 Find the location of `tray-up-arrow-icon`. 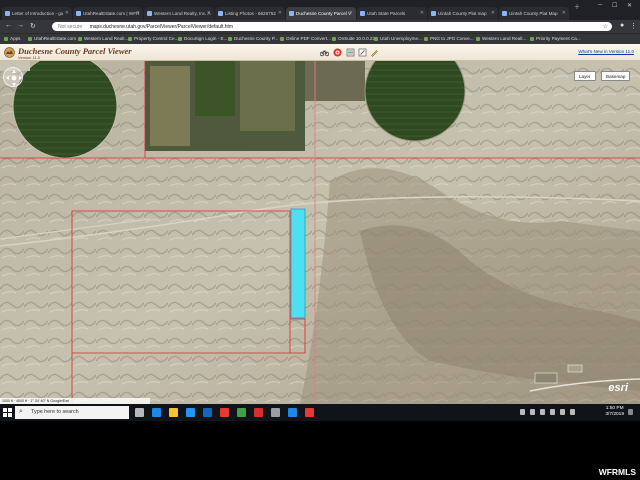

tray-up-arrow-icon is located at coordinates (532, 412).